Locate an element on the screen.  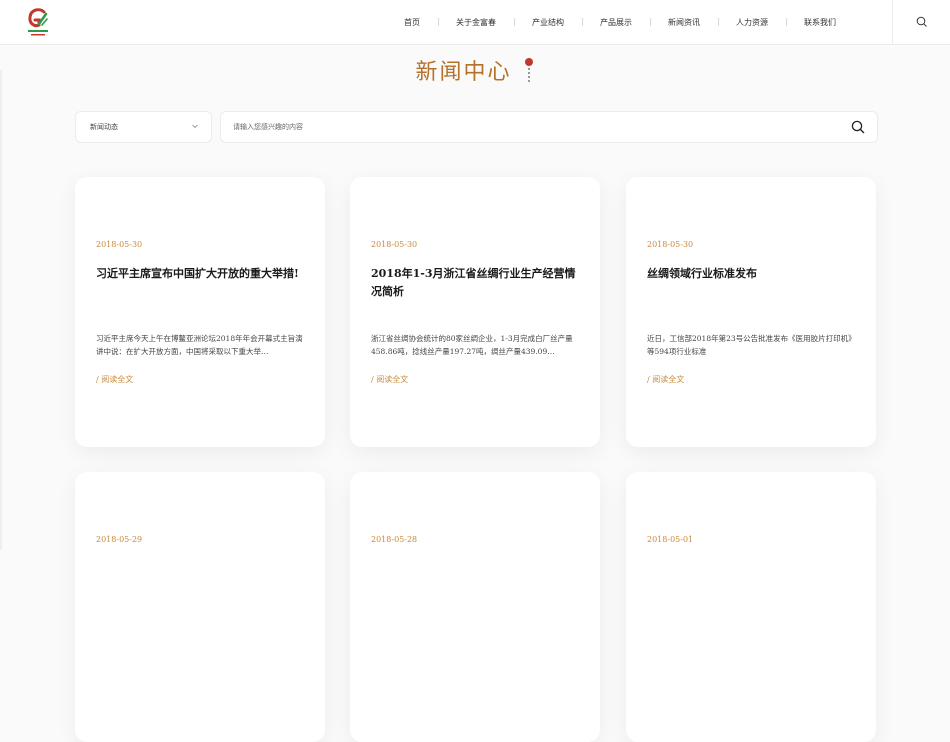
filter-bar: 新闻动态 is located at coordinates (476, 127).